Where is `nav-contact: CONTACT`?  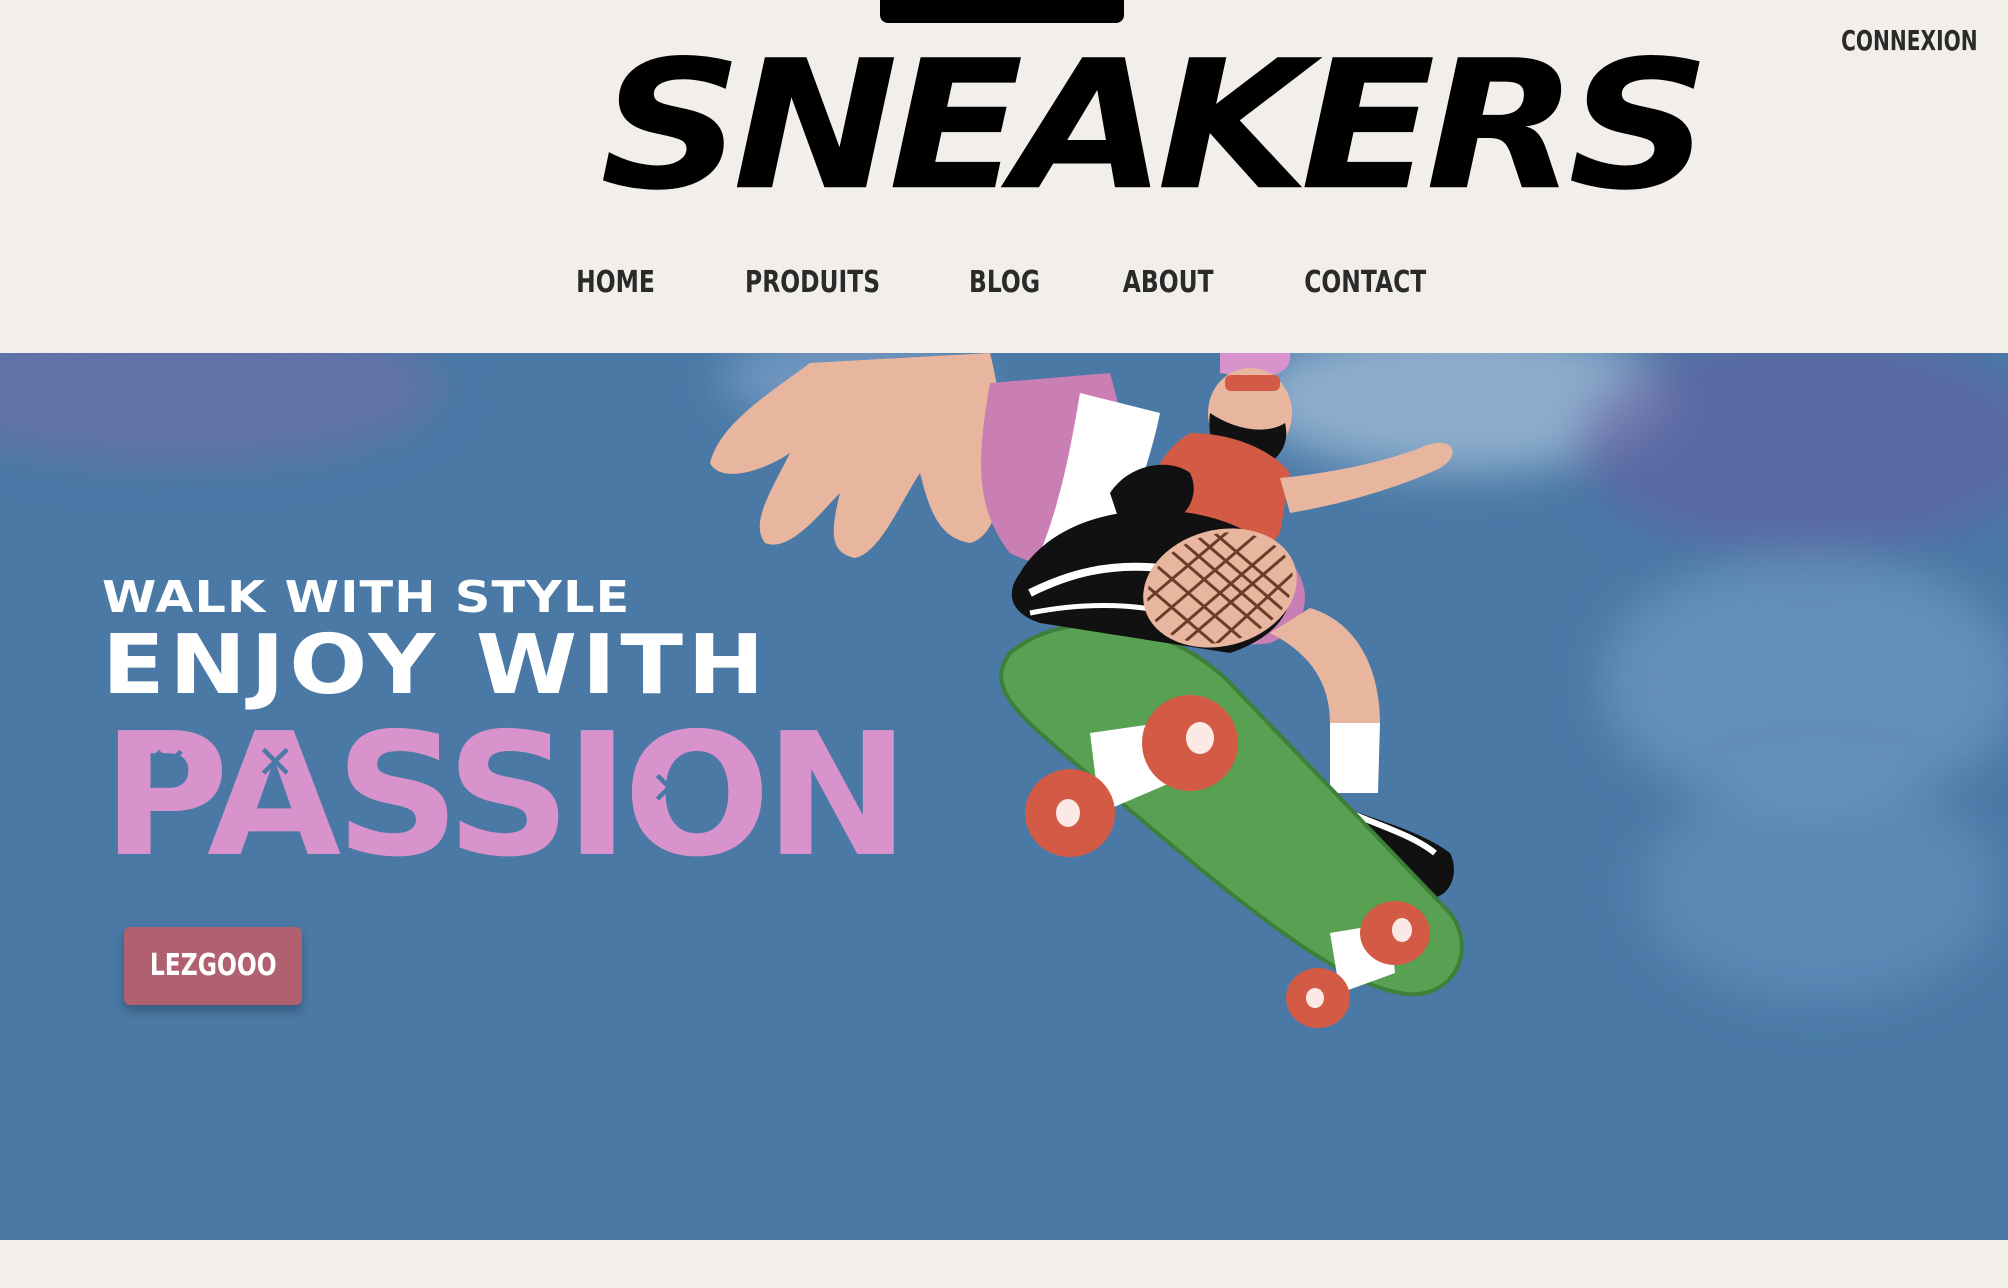
nav-contact: CONTACT is located at coordinates (1364, 283).